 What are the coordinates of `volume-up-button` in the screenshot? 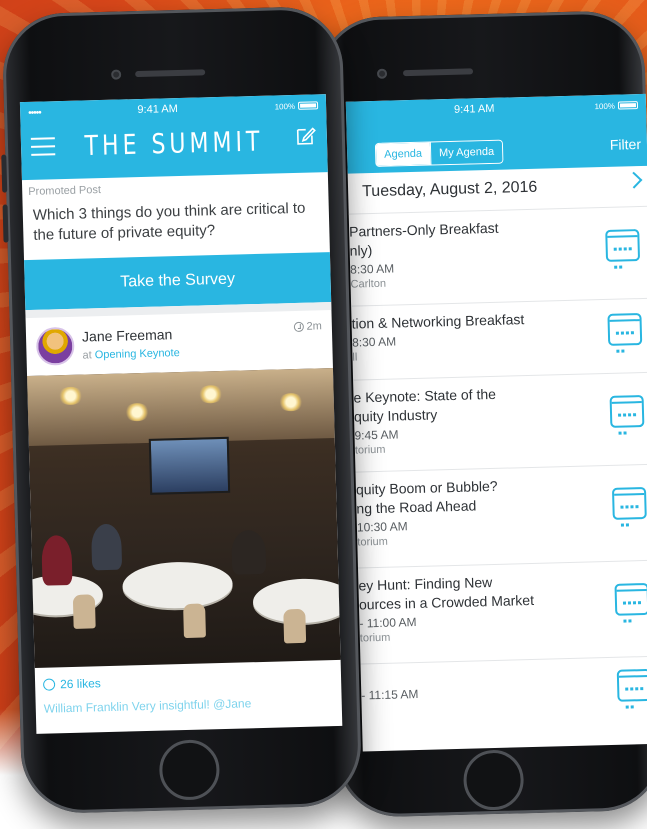 It's located at (4, 173).